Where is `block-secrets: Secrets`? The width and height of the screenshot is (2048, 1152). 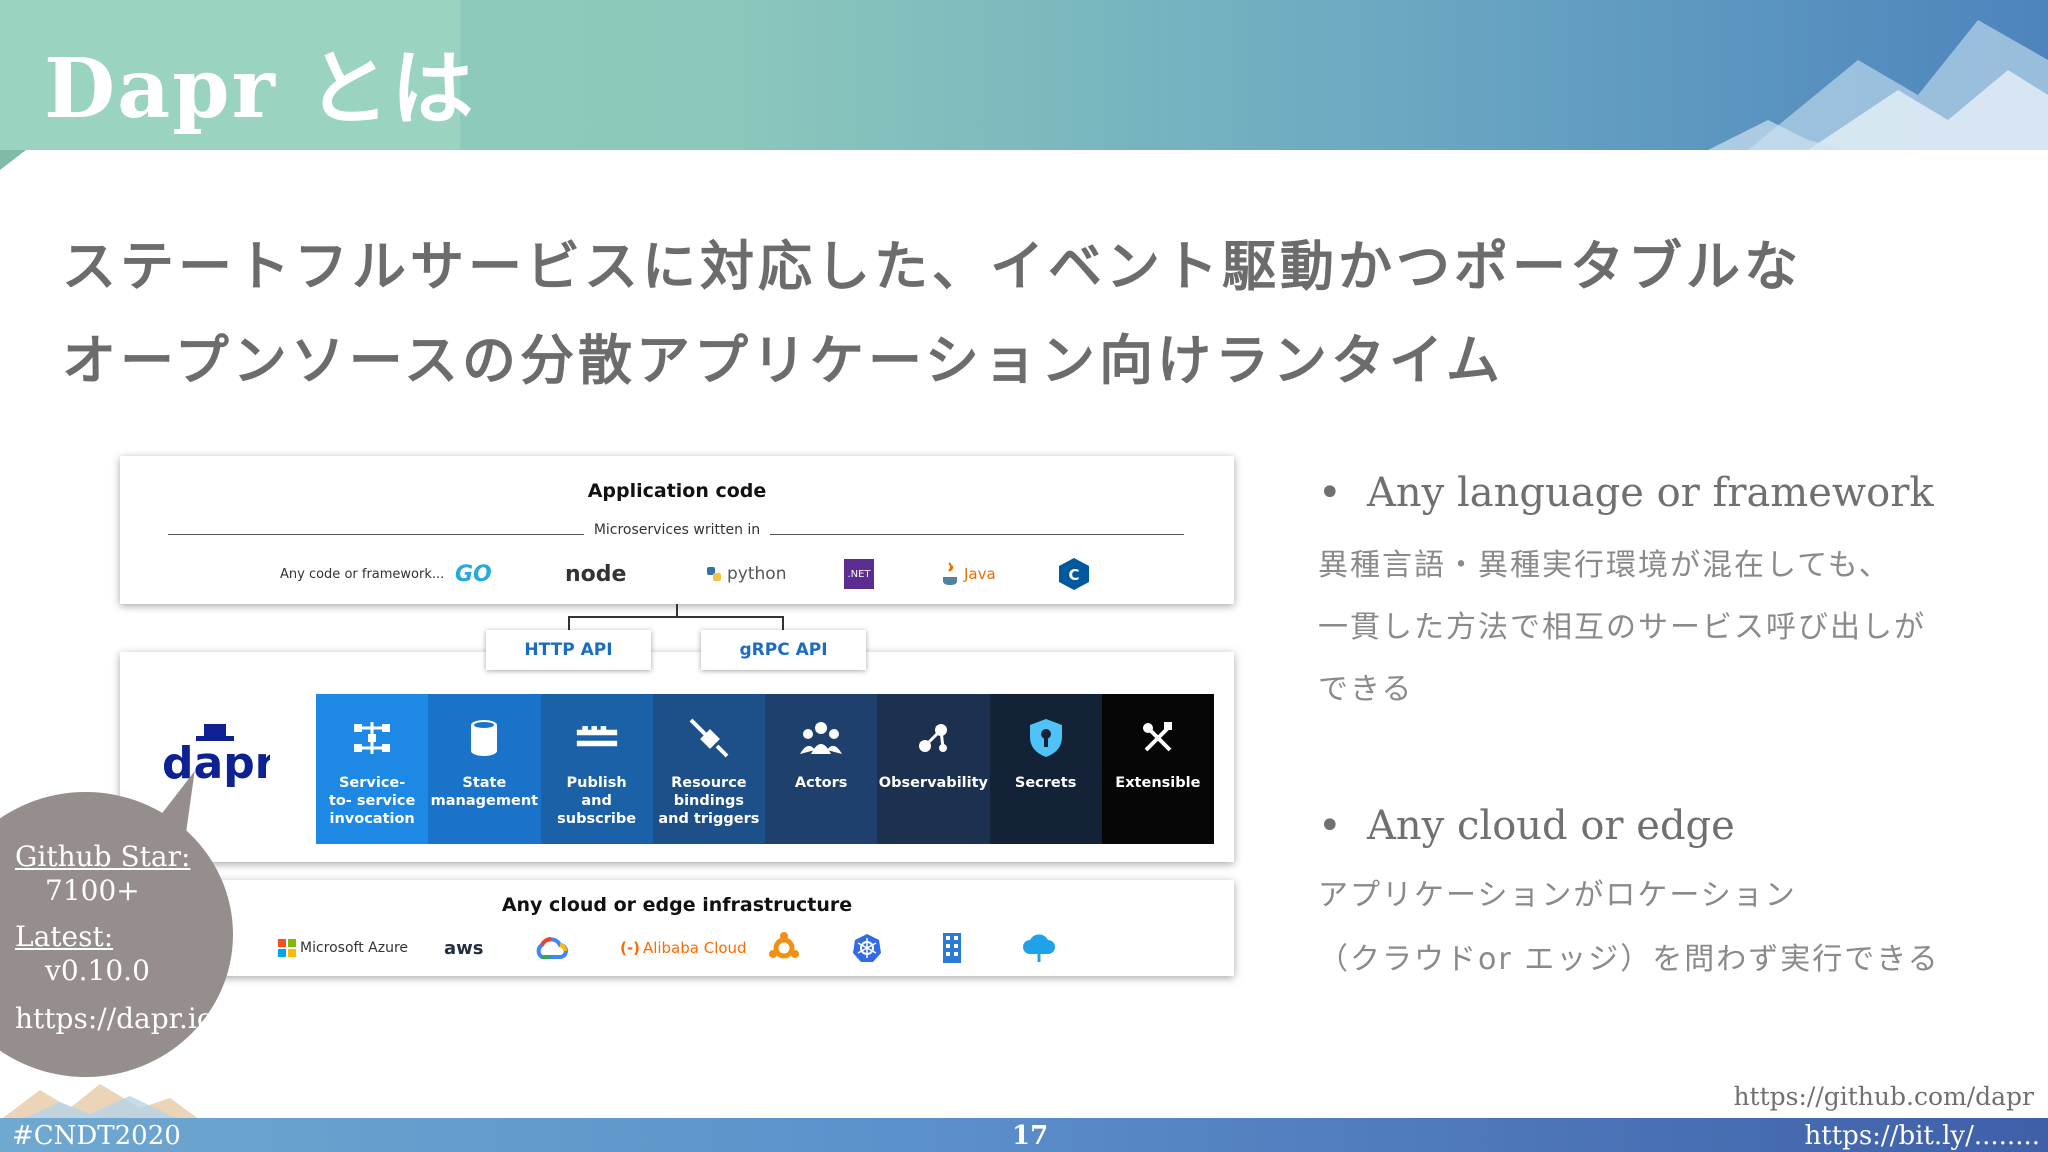 block-secrets: Secrets is located at coordinates (1045, 769).